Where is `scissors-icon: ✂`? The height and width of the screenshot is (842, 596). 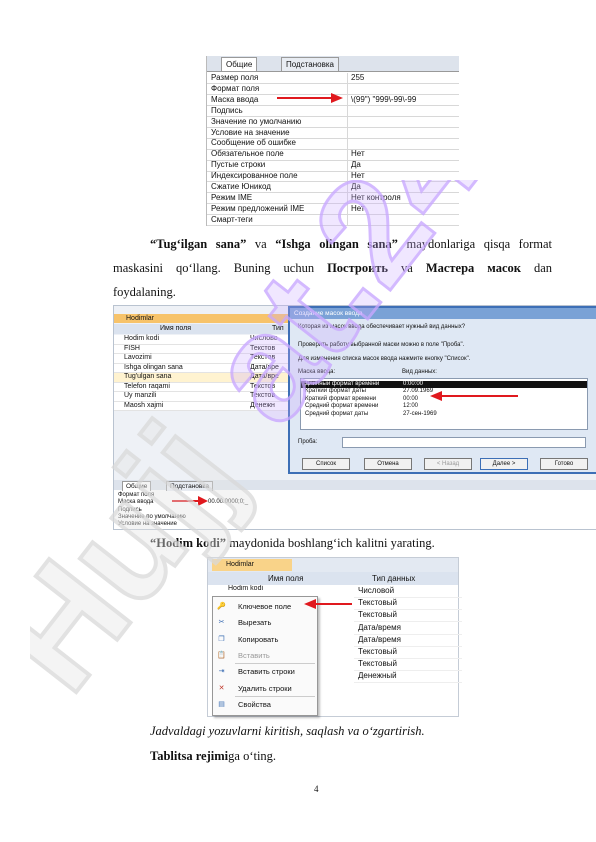
scissors-icon: ✂ is located at coordinates (221, 623).